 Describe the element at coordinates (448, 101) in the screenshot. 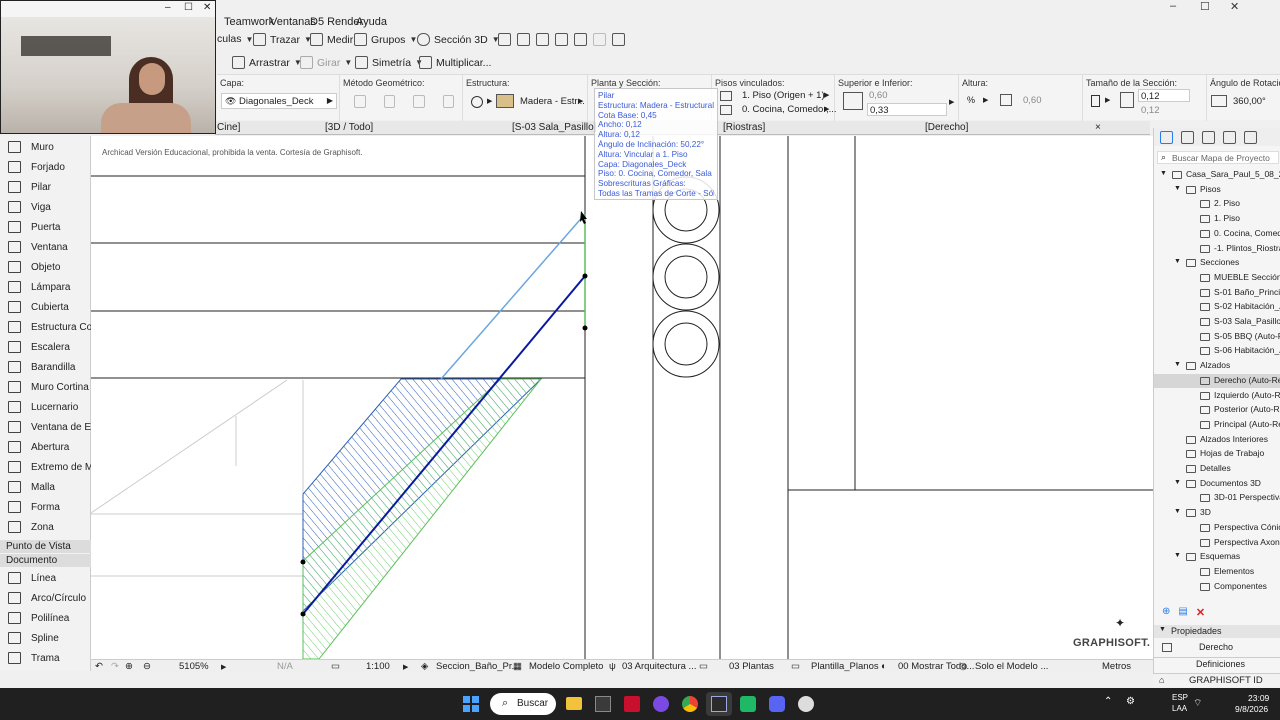

I see `tilted-method-icon` at that location.